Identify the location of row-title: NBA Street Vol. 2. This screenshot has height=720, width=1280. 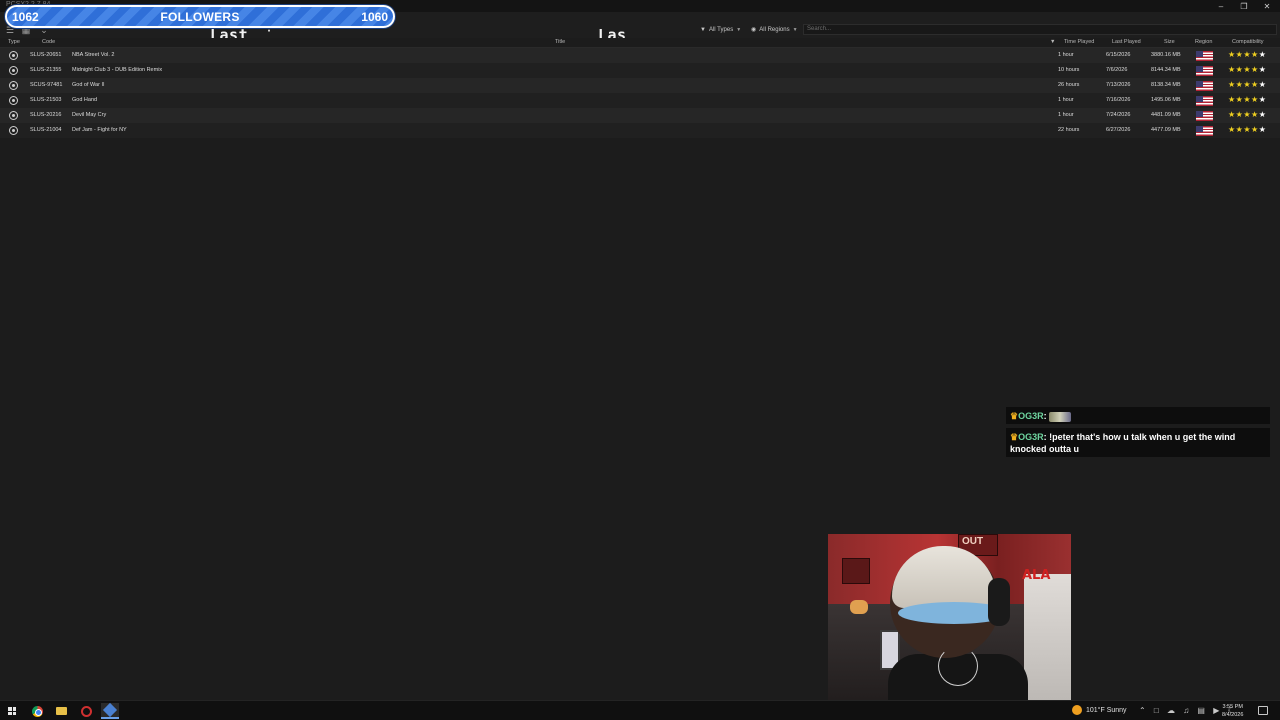
(93, 55).